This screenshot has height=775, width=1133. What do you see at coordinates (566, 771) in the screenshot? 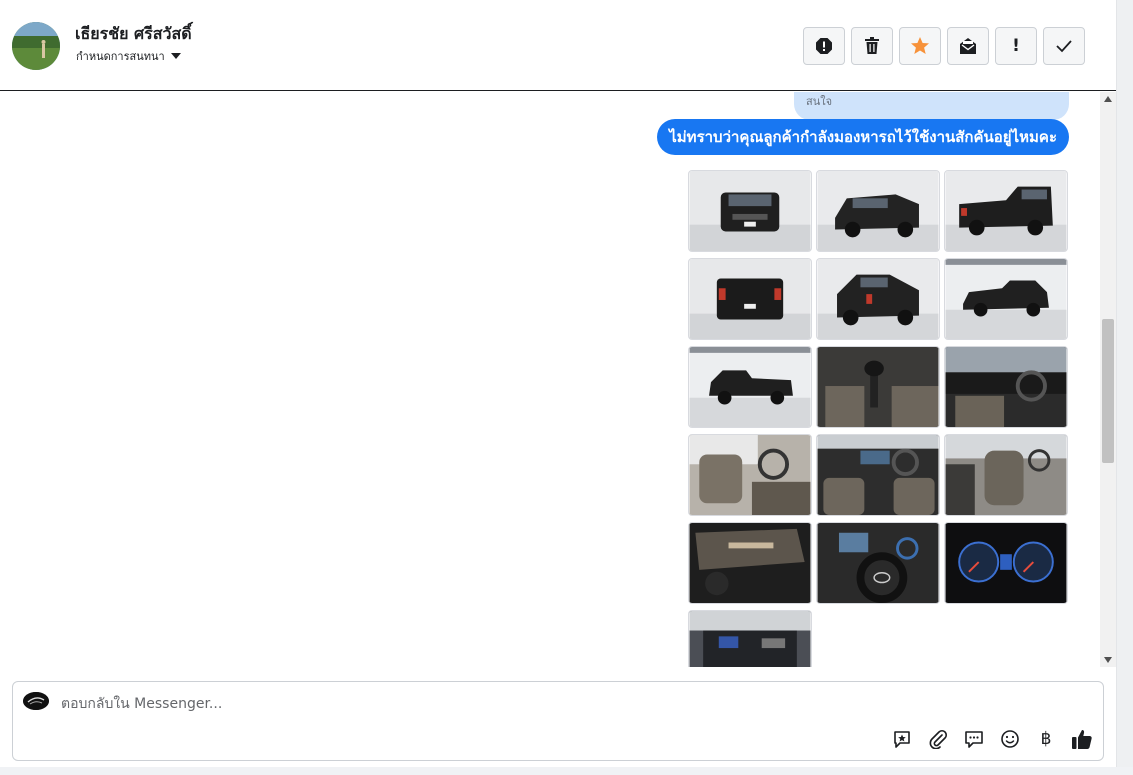
I see `page-bottom-edge` at bounding box center [566, 771].